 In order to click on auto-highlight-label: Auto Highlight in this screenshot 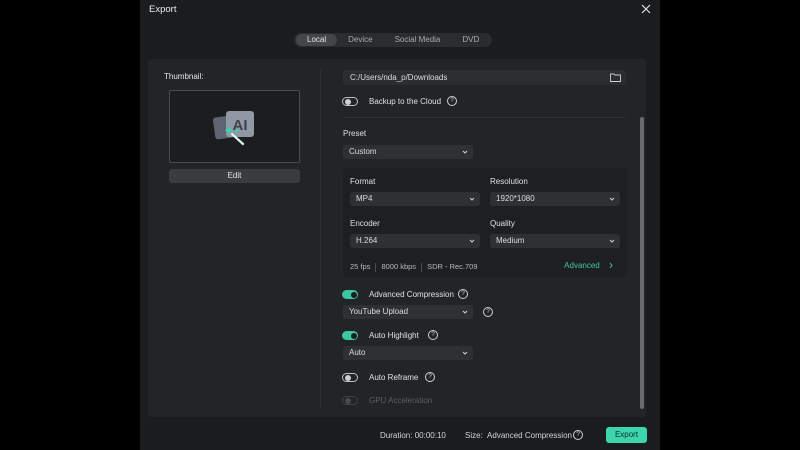, I will do `click(394, 335)`.